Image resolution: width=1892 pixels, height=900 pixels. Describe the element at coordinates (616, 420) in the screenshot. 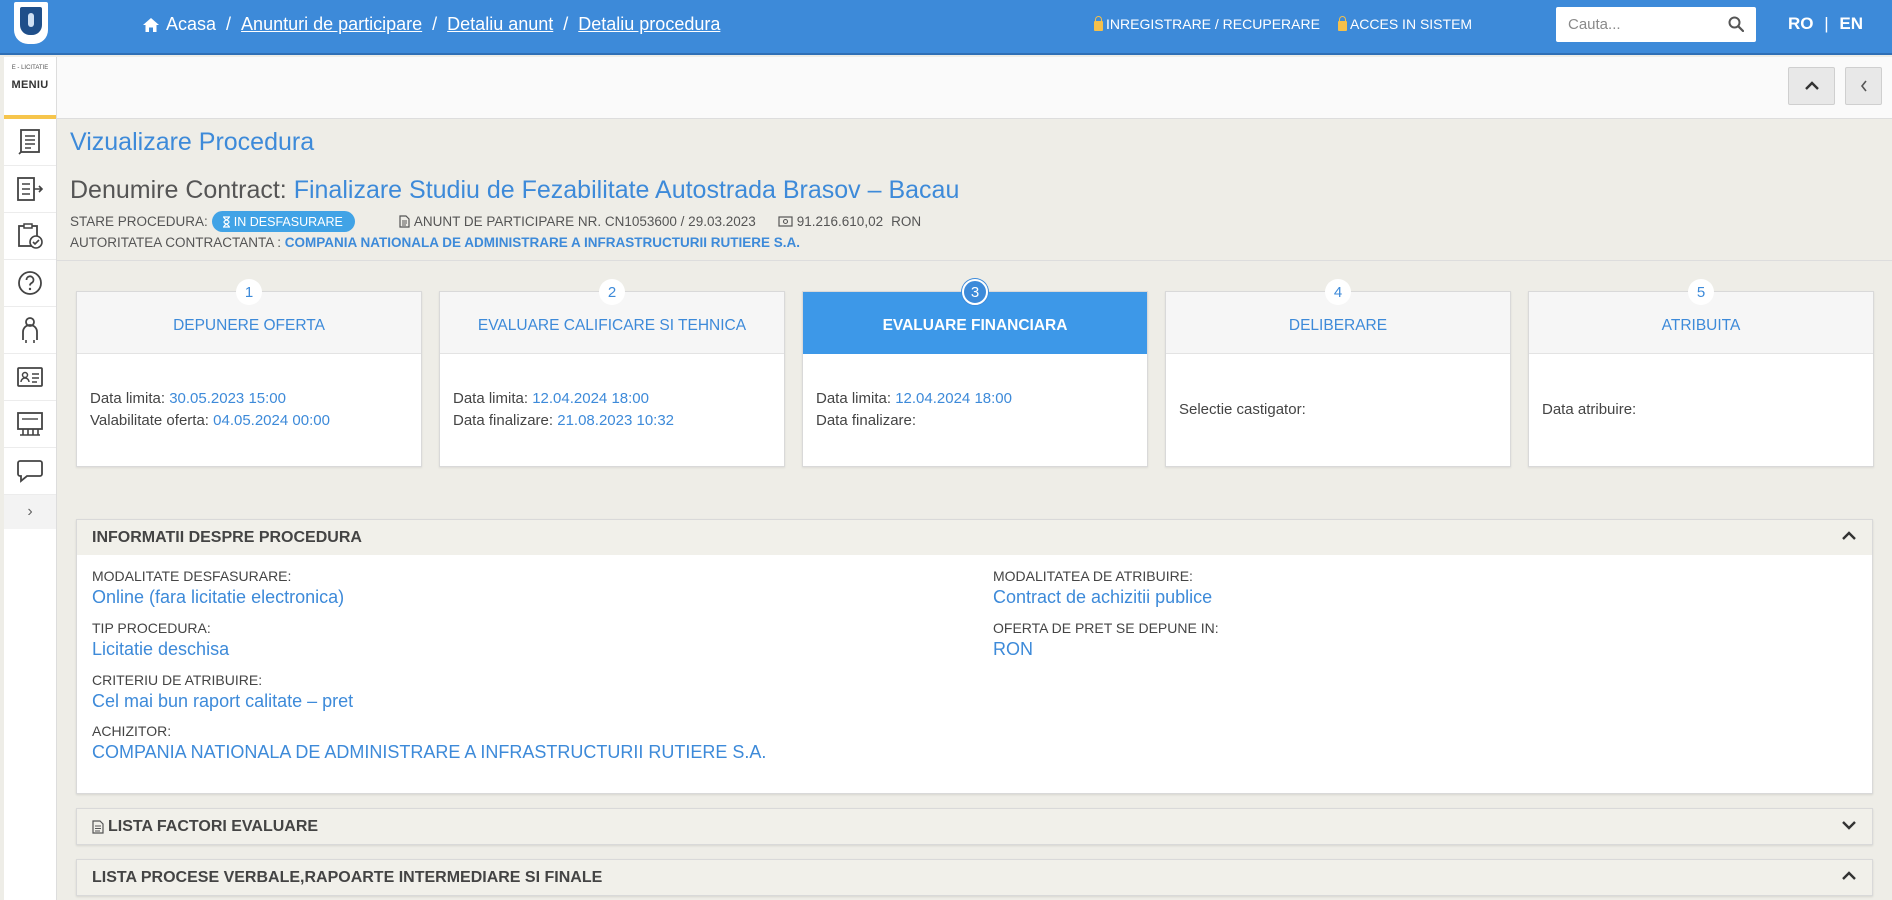

I see `step-value: 21.08.2023 10:32` at that location.